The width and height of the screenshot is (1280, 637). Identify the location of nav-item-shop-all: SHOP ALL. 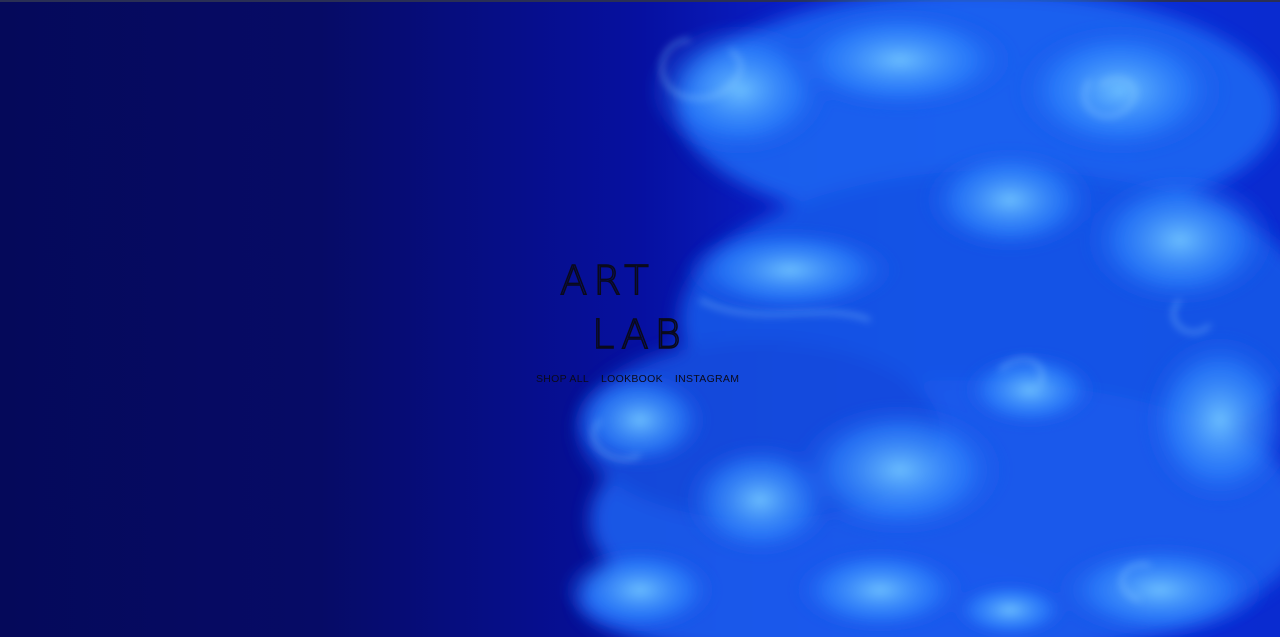
(562, 381).